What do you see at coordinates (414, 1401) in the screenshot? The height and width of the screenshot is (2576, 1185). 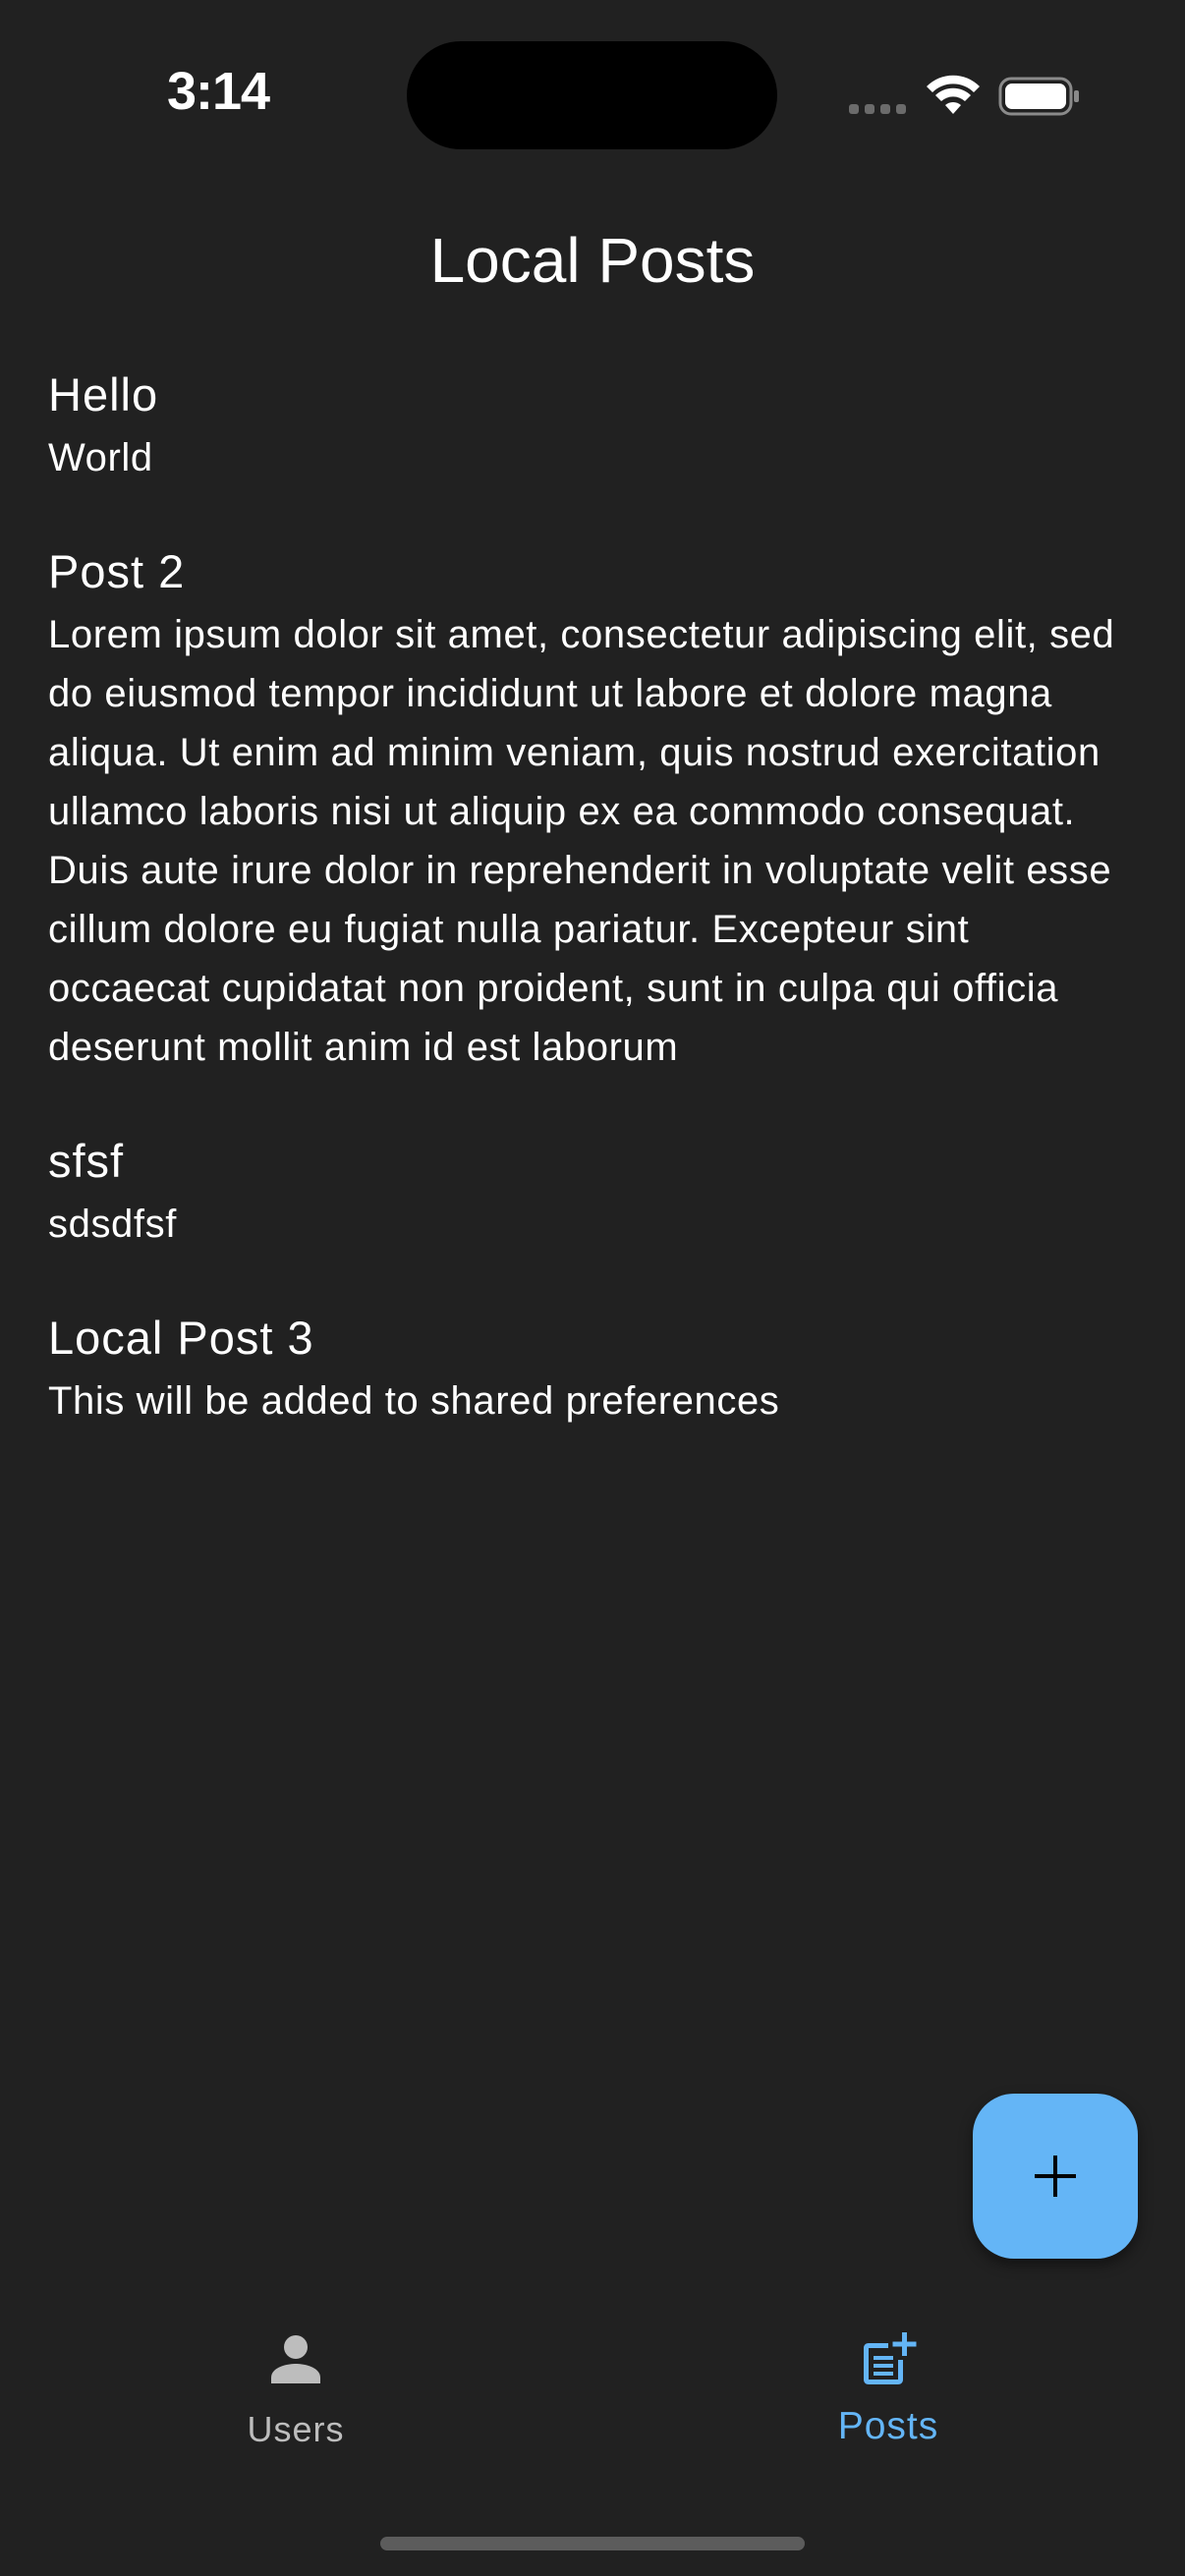 I see `post-body: This will be added to shared preferences` at bounding box center [414, 1401].